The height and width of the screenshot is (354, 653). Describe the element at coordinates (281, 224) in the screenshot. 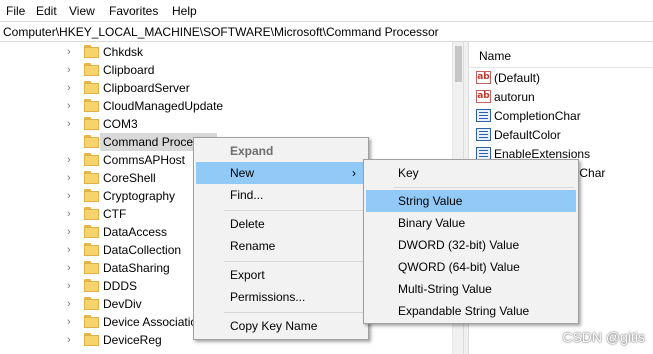

I see `menu-item-delete: Delete` at that location.